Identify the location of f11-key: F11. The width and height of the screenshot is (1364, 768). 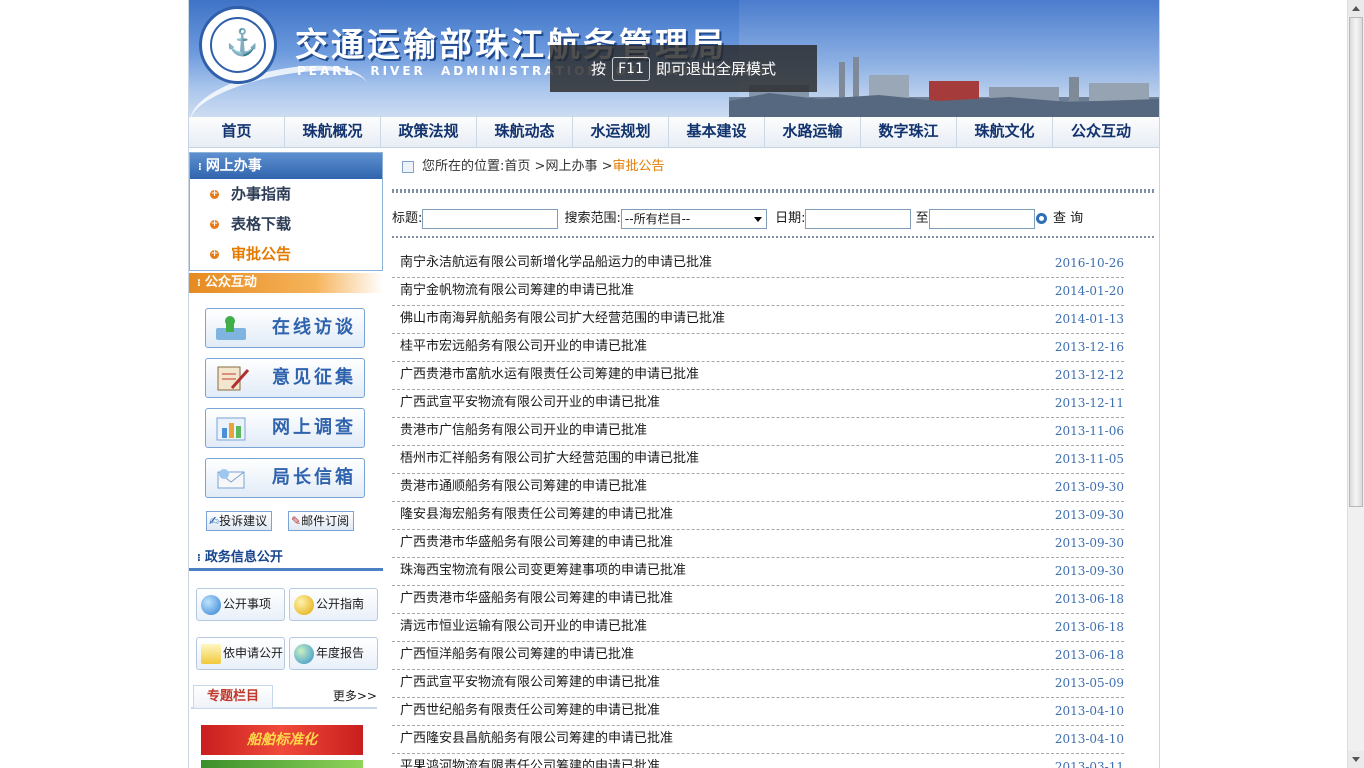
(631, 68).